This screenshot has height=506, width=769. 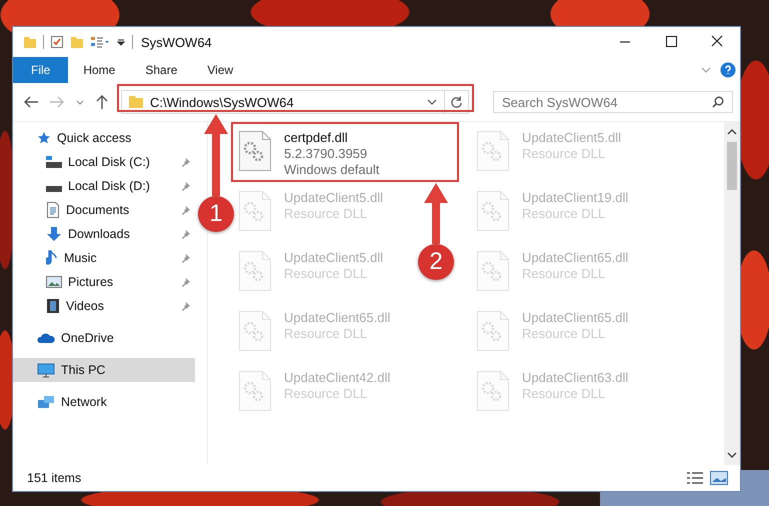 I want to click on sidebar-item: Quick access, so click(x=104, y=138).